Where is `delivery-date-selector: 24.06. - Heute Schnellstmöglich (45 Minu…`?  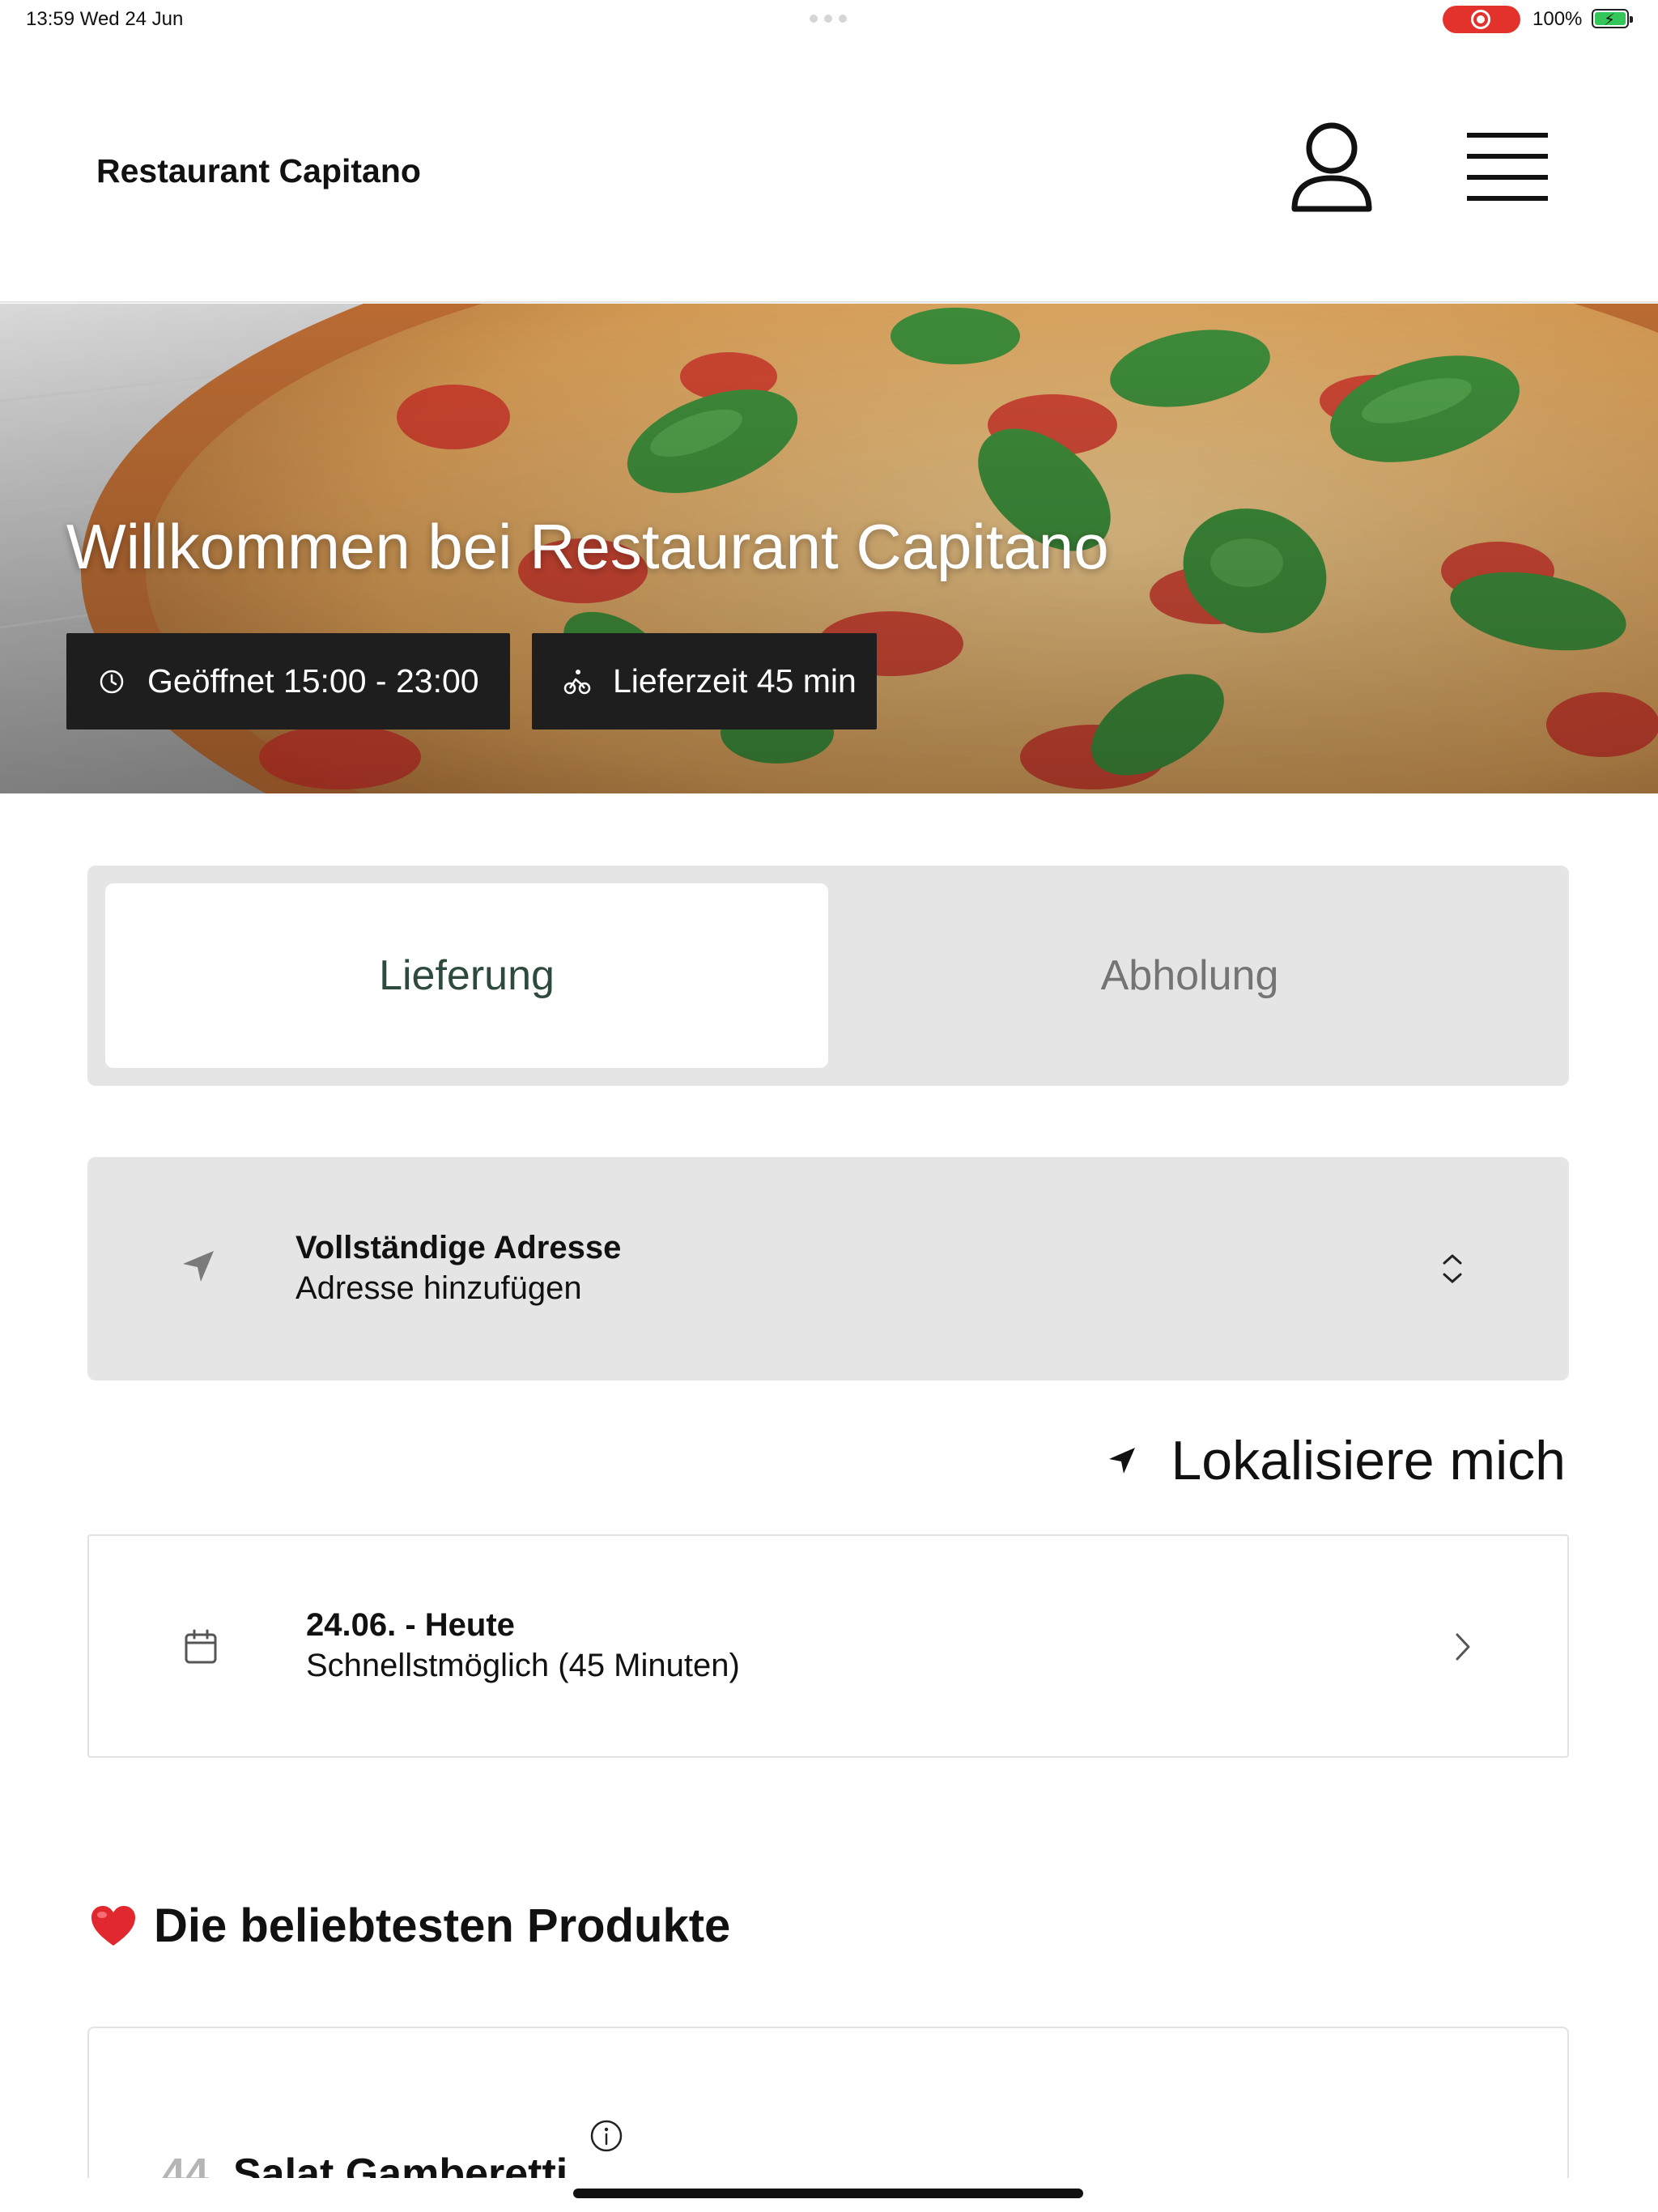
delivery-date-selector: 24.06. - Heute Schnellstmöglich (45 Minu… is located at coordinates (828, 1646).